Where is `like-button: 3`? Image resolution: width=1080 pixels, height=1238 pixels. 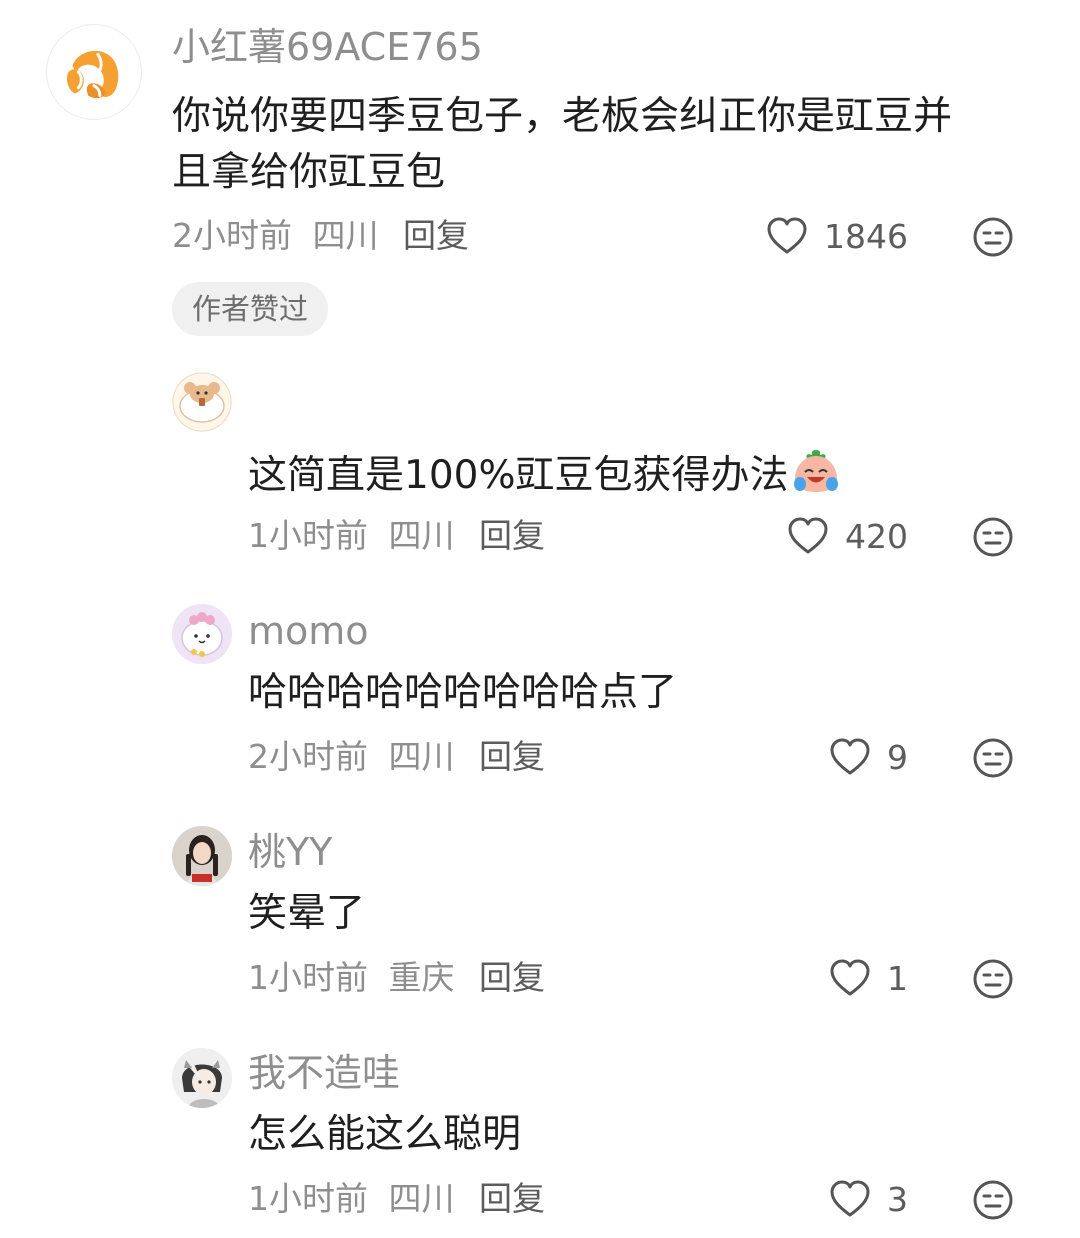
like-button: 3 is located at coordinates (868, 1199).